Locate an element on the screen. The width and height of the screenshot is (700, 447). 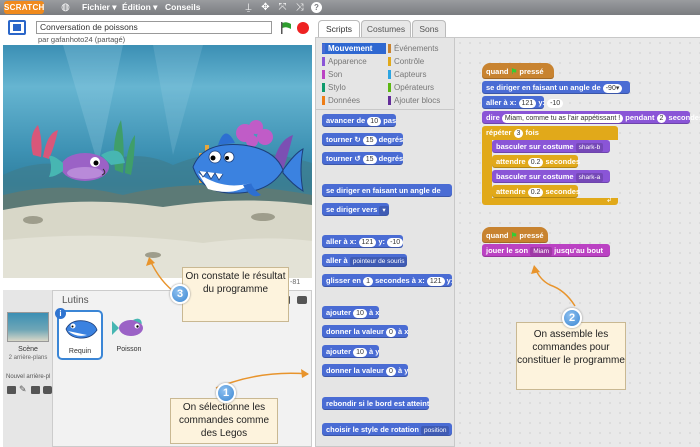
callout-badge-1: 1 is located at coordinates (226, 393).